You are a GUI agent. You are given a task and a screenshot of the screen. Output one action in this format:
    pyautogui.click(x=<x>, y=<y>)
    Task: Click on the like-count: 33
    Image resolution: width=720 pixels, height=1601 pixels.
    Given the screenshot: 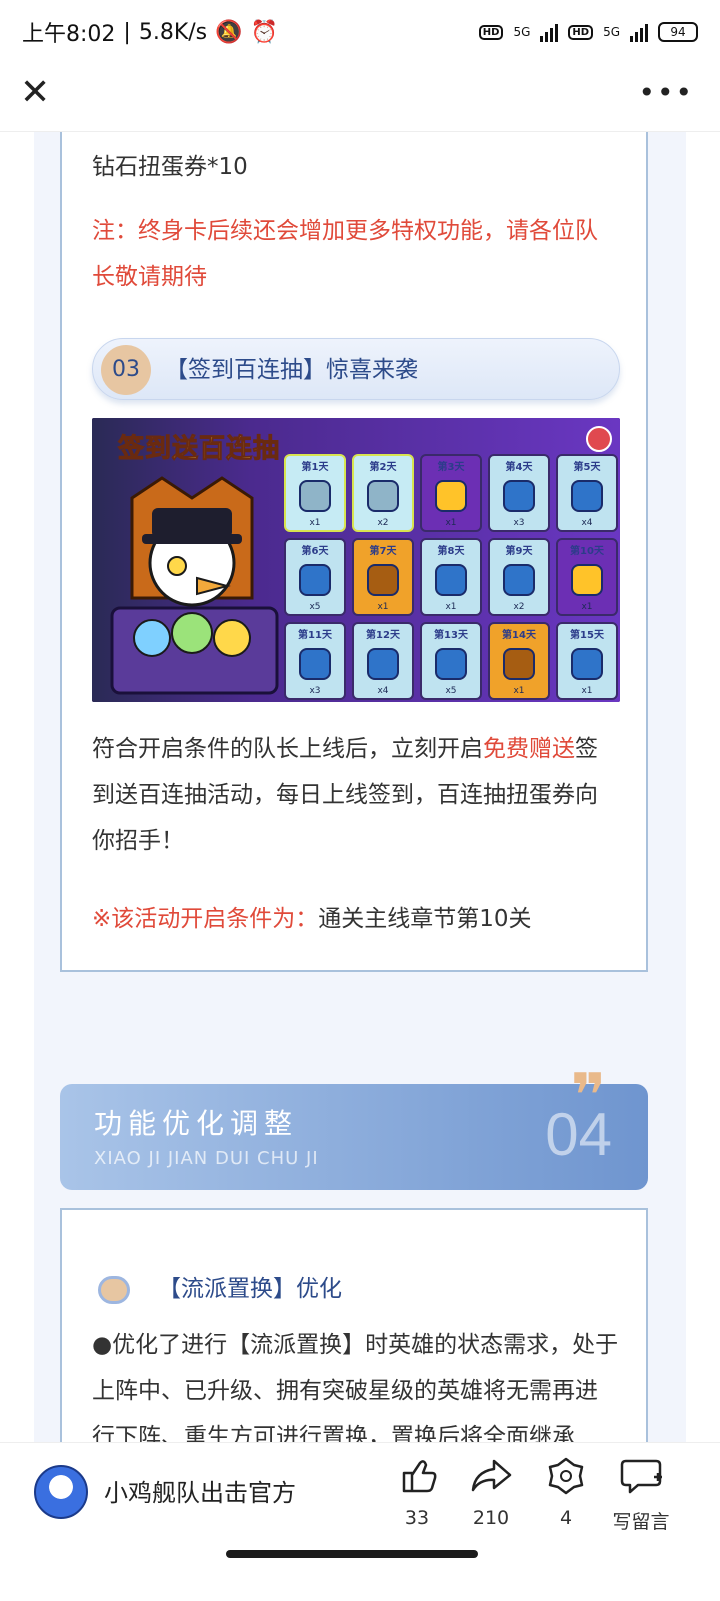 What is the action you would take?
    pyautogui.click(x=417, y=1518)
    